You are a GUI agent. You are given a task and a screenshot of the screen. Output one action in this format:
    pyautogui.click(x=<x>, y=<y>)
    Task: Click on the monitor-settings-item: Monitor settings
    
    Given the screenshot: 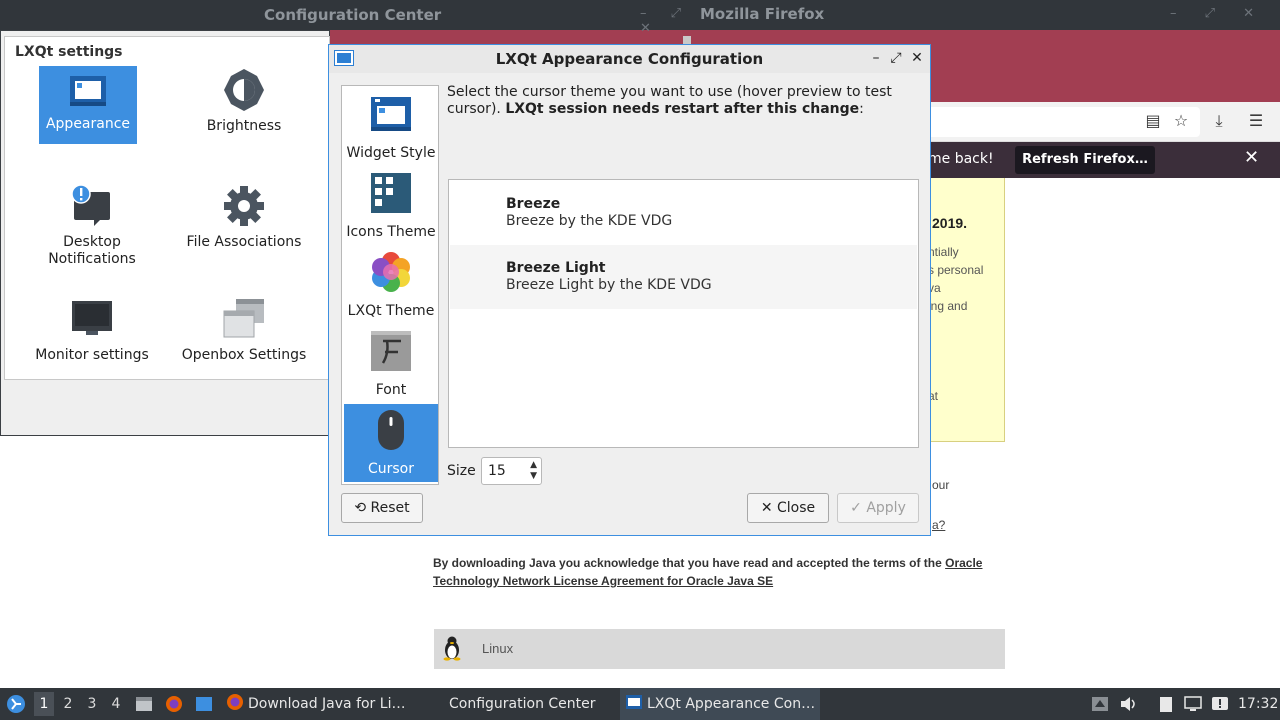 What is the action you would take?
    pyautogui.click(x=92, y=329)
    